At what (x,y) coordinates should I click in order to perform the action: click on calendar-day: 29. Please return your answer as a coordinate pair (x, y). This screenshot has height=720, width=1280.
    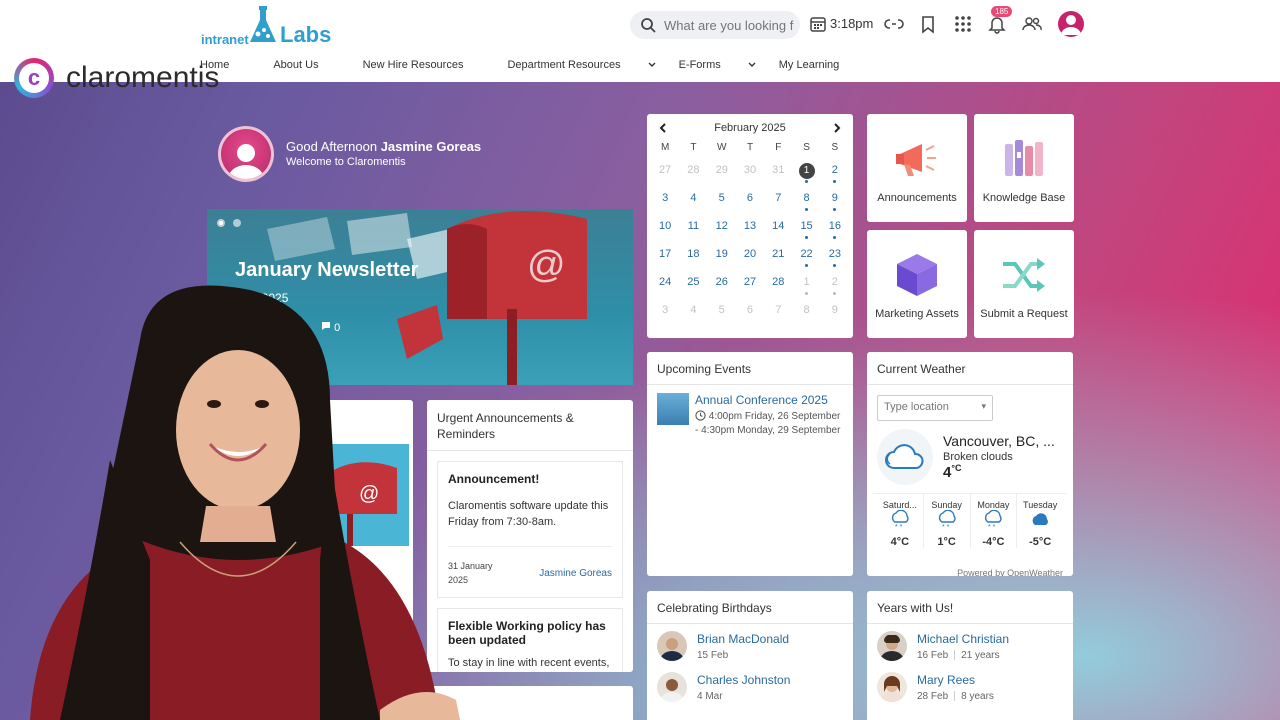
    Looking at the image, I should click on (722, 172).